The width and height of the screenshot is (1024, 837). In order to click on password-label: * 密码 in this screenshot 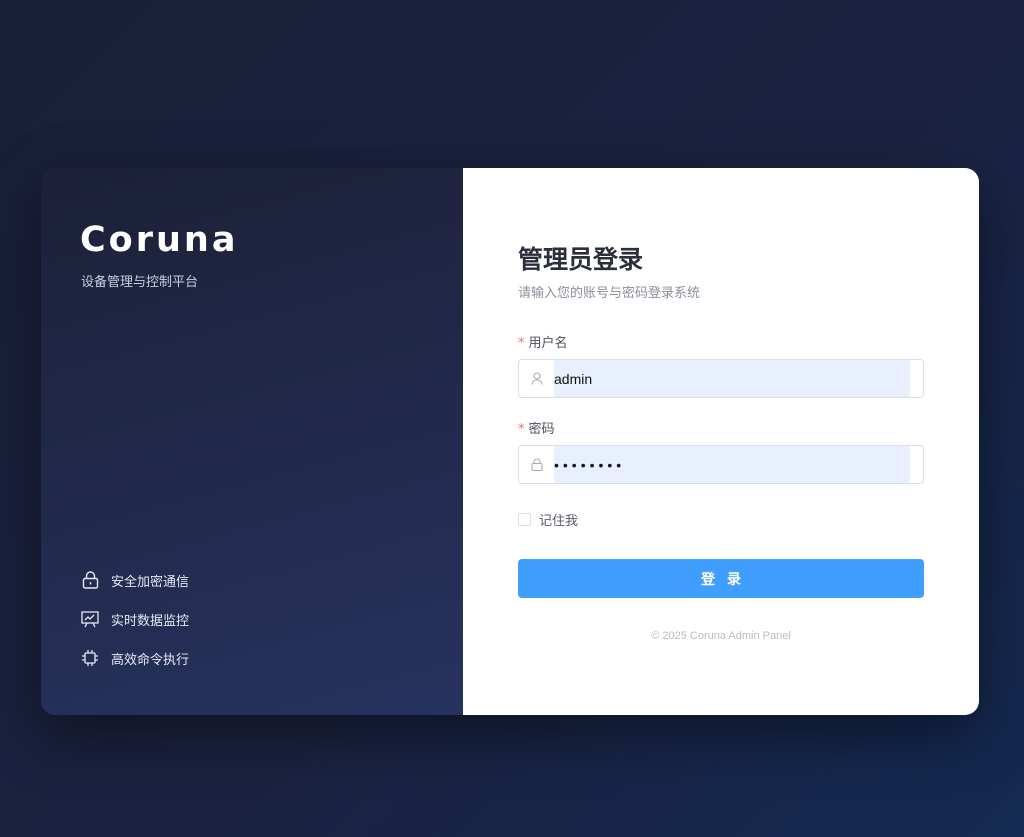, I will do `click(536, 427)`.